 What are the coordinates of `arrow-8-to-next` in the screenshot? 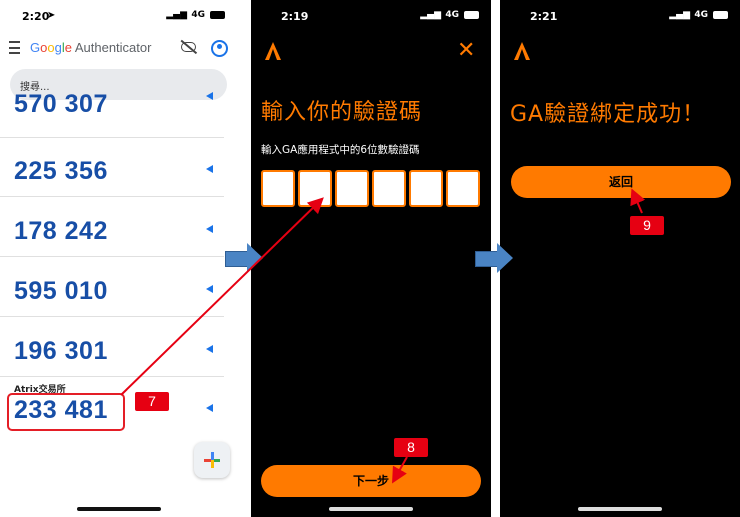 It's located at (400, 470).